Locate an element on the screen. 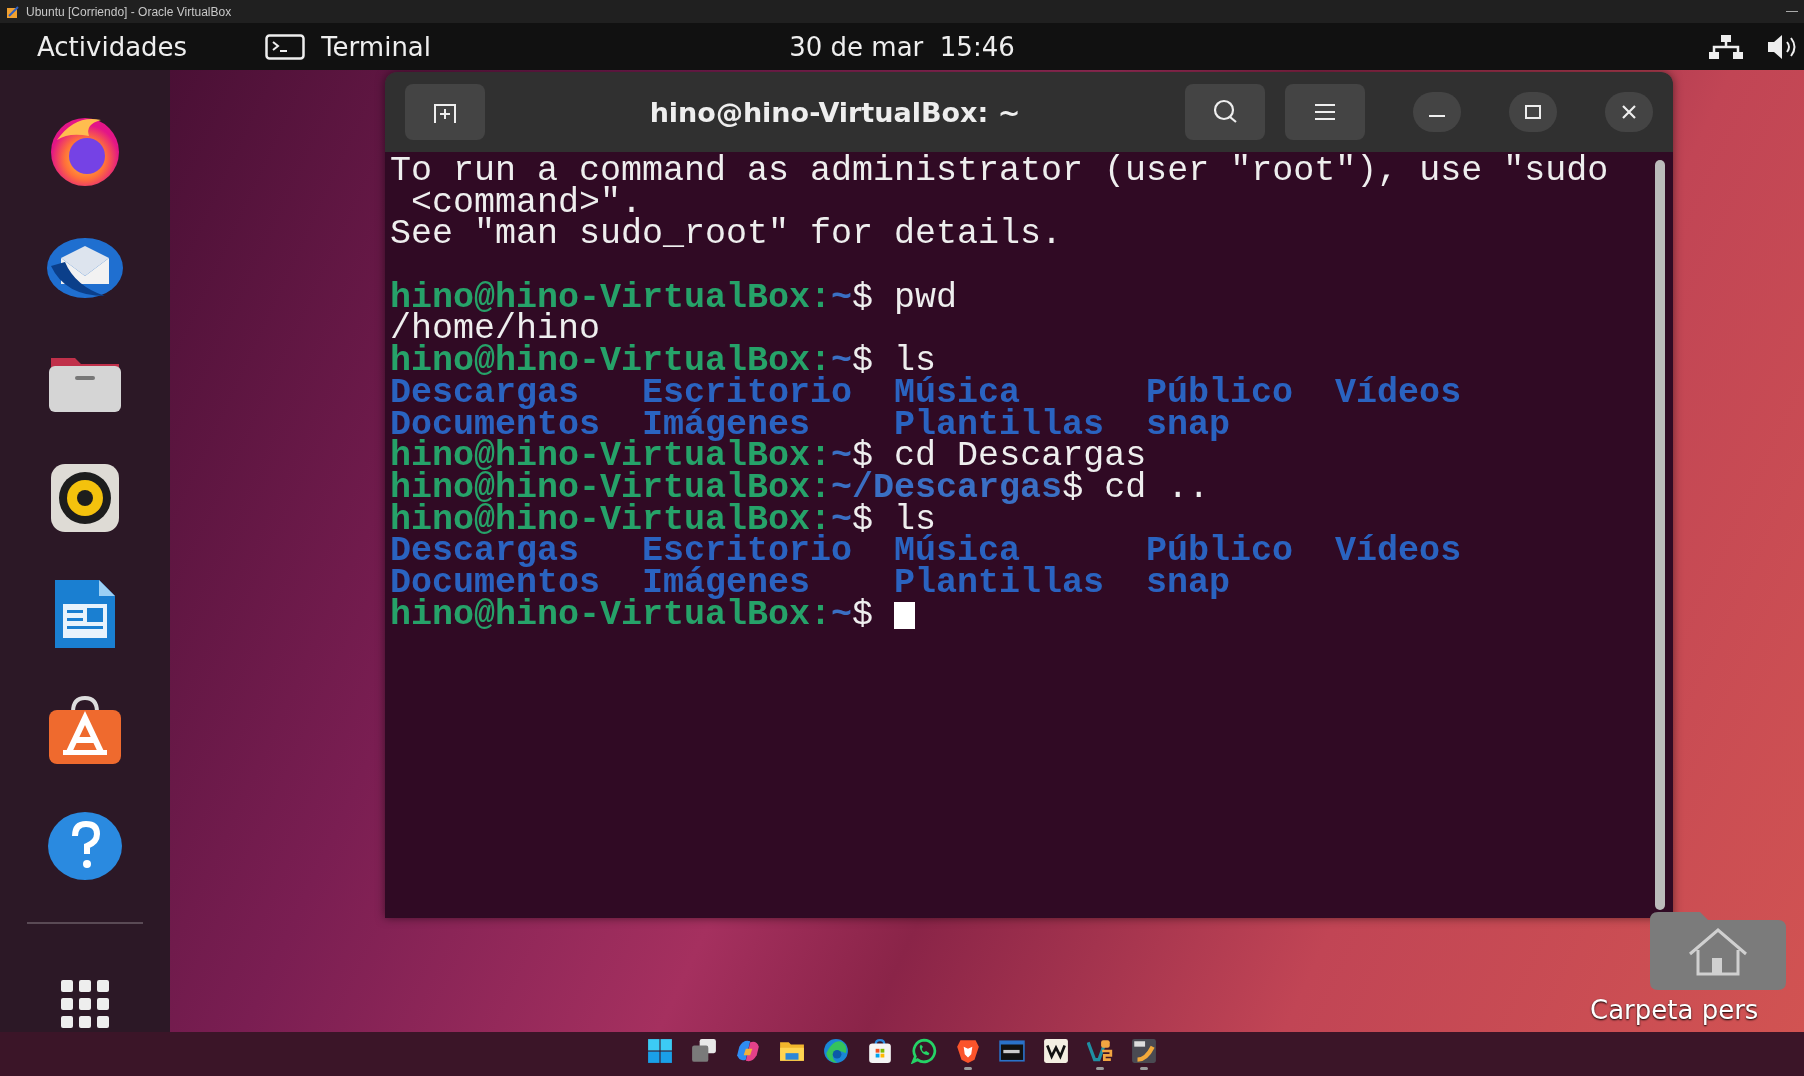 The image size is (1804, 1076). prompt-user: hino@hino-VirtualBox: is located at coordinates (611, 615).